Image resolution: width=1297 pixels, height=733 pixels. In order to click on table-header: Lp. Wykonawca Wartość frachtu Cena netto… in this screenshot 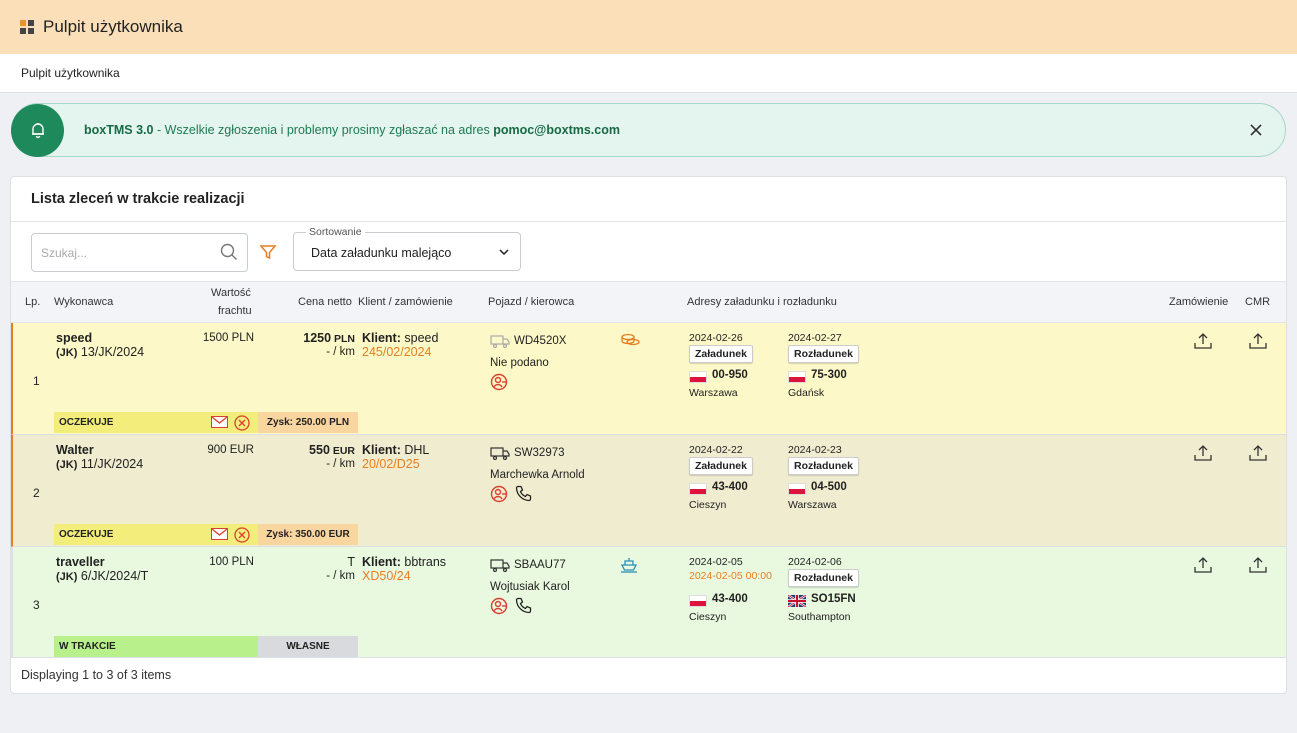, I will do `click(648, 302)`.